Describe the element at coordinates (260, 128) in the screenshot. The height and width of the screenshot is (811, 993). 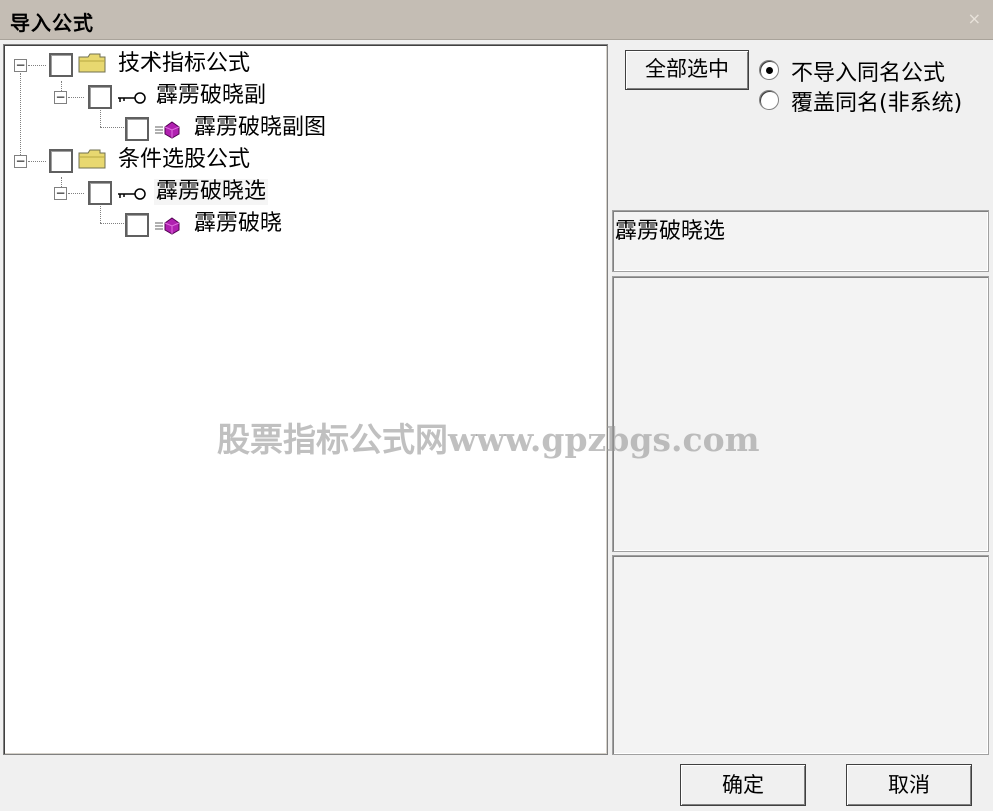
I see `tree-node-label: 霹雳破晓副图` at that location.